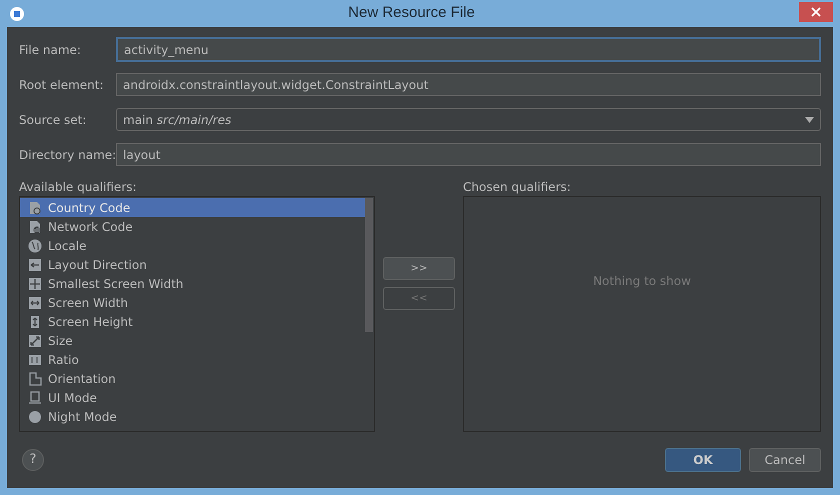 This screenshot has width=840, height=495. Describe the element at coordinates (468, 49) in the screenshot. I see `input-field: activity_menu` at that location.